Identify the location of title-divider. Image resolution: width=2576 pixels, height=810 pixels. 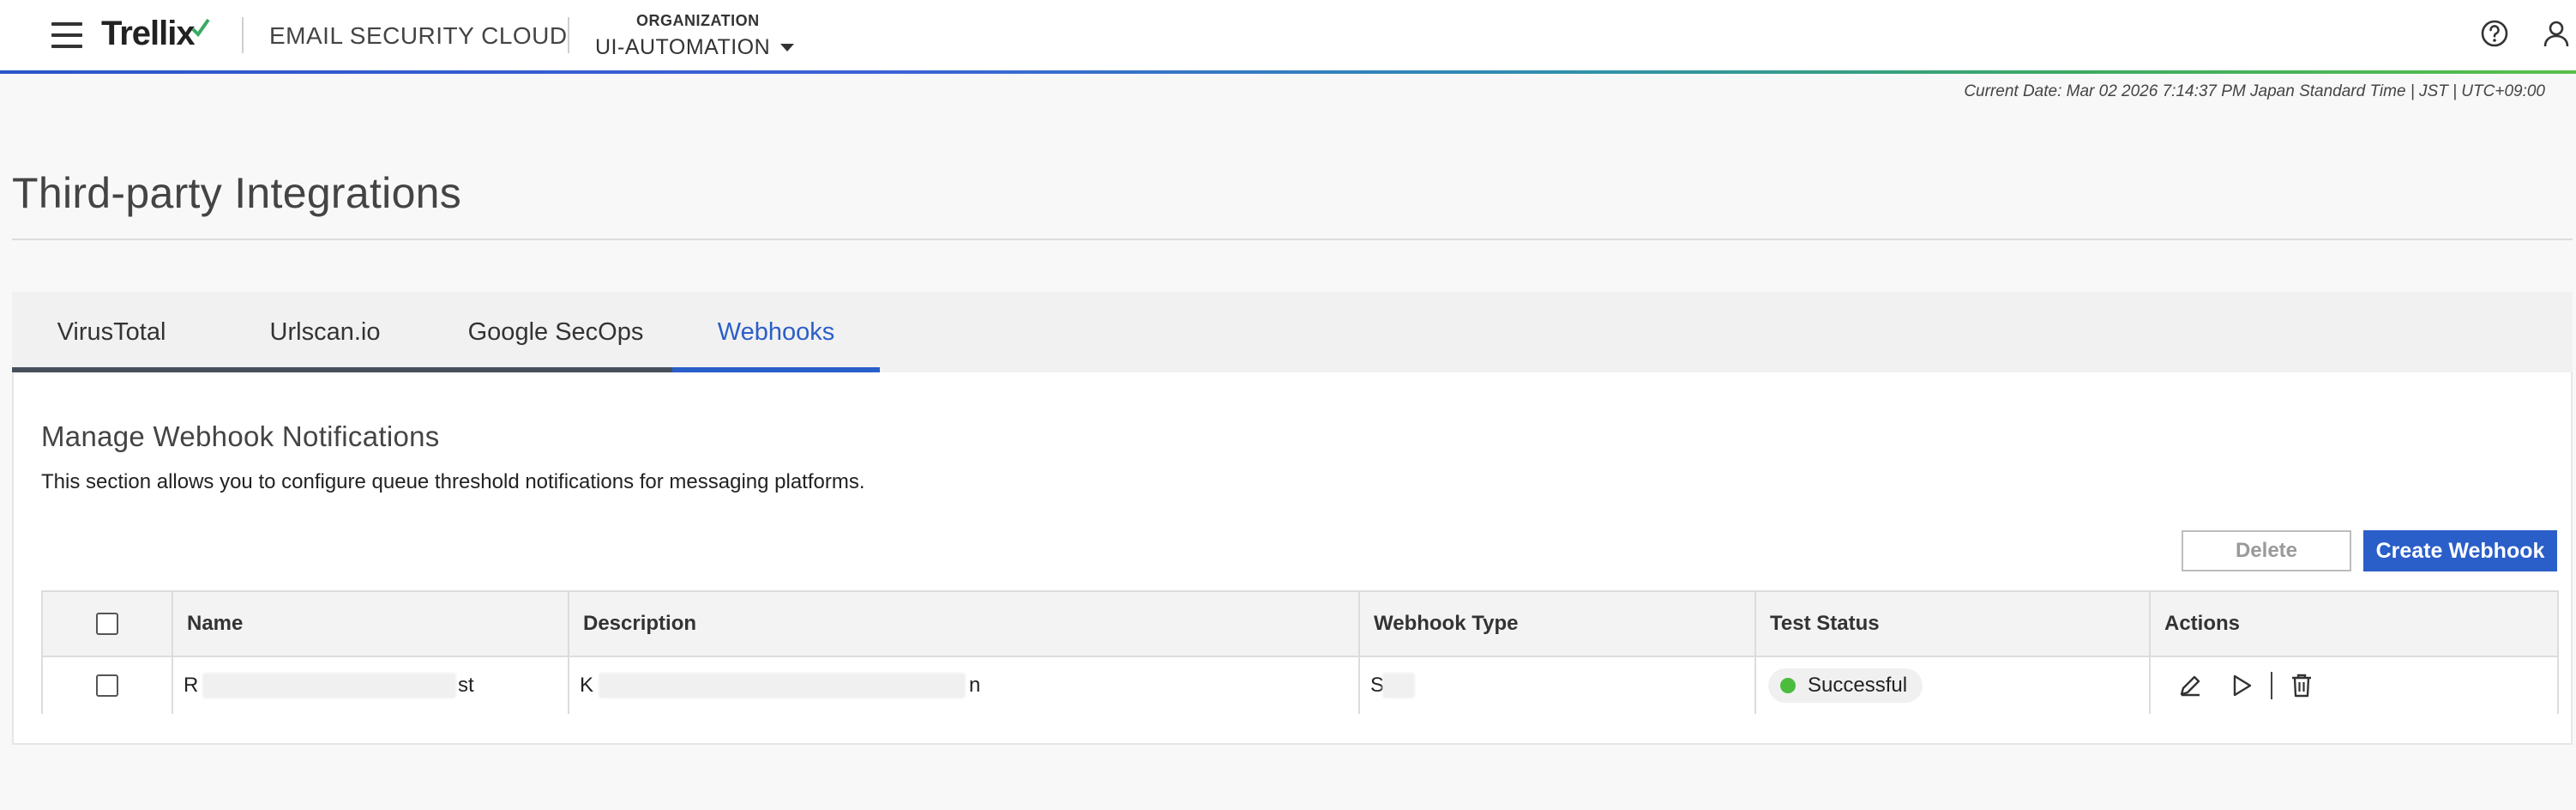
(1292, 239).